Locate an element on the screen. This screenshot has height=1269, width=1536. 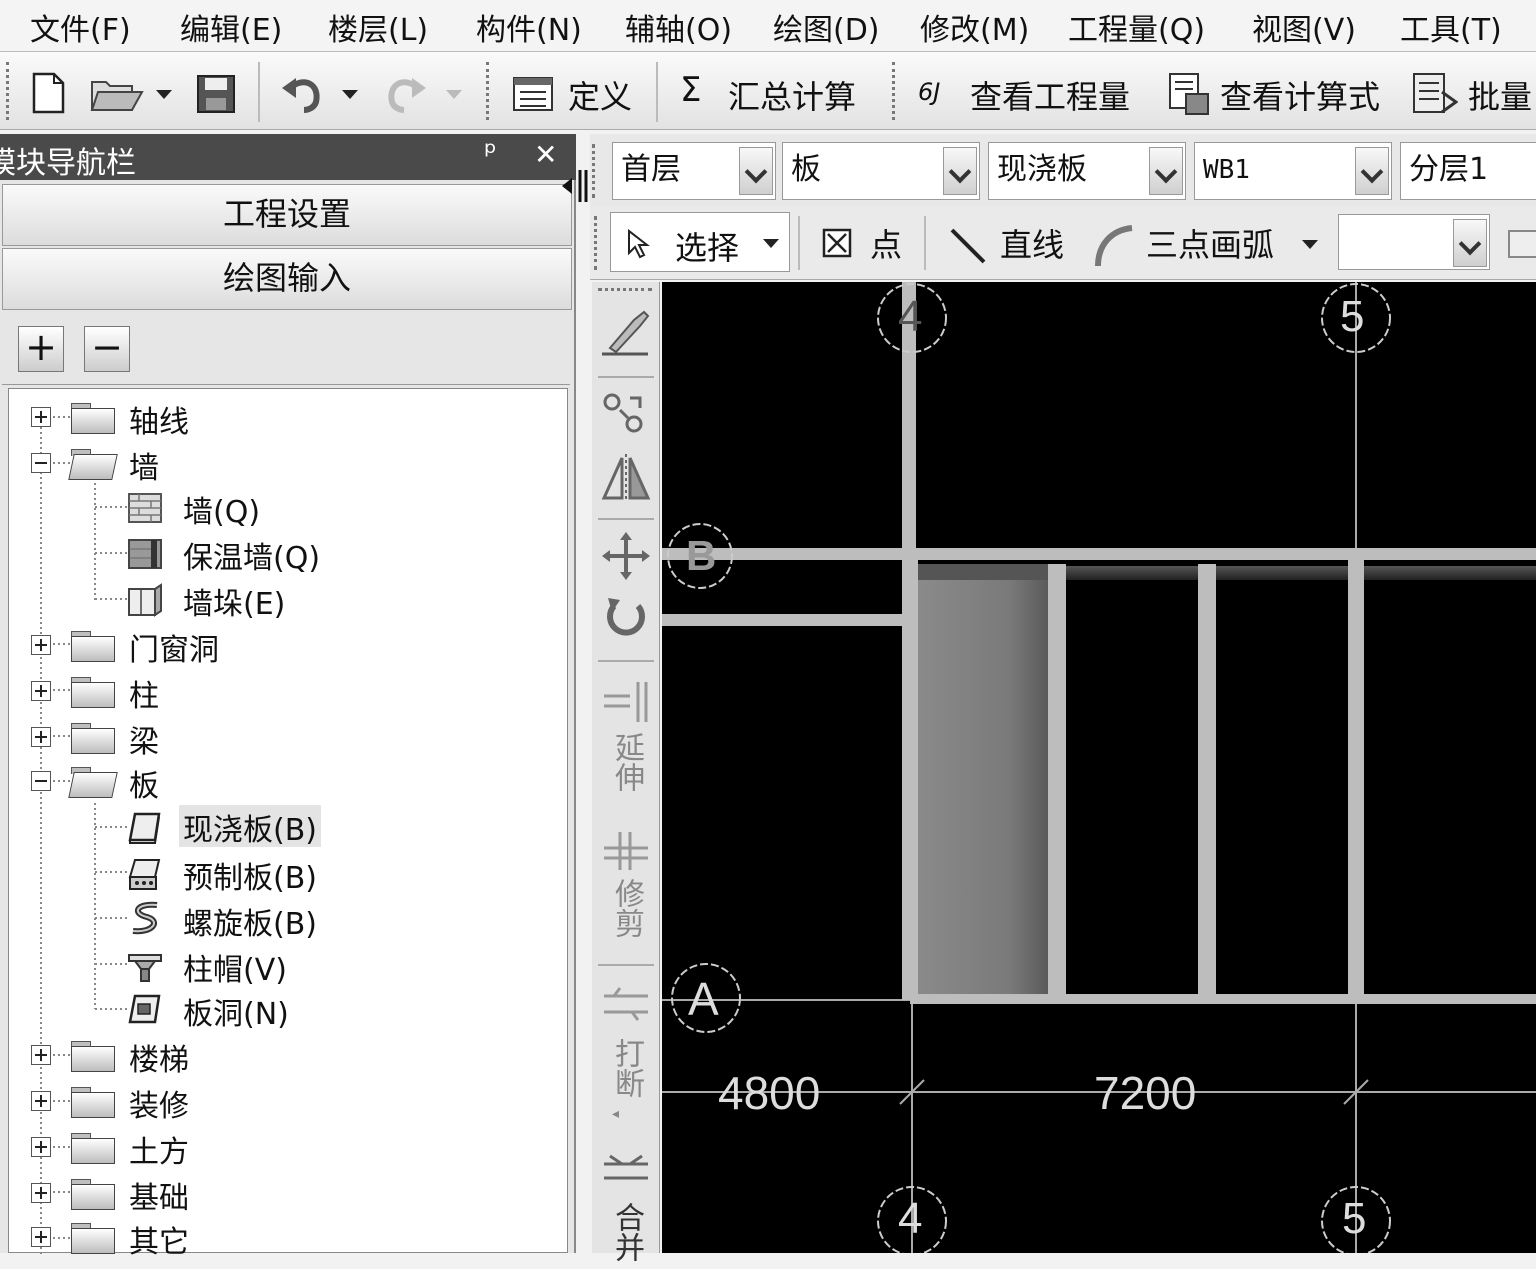
tree-node-wall: 墙 is located at coordinates (279, 463).